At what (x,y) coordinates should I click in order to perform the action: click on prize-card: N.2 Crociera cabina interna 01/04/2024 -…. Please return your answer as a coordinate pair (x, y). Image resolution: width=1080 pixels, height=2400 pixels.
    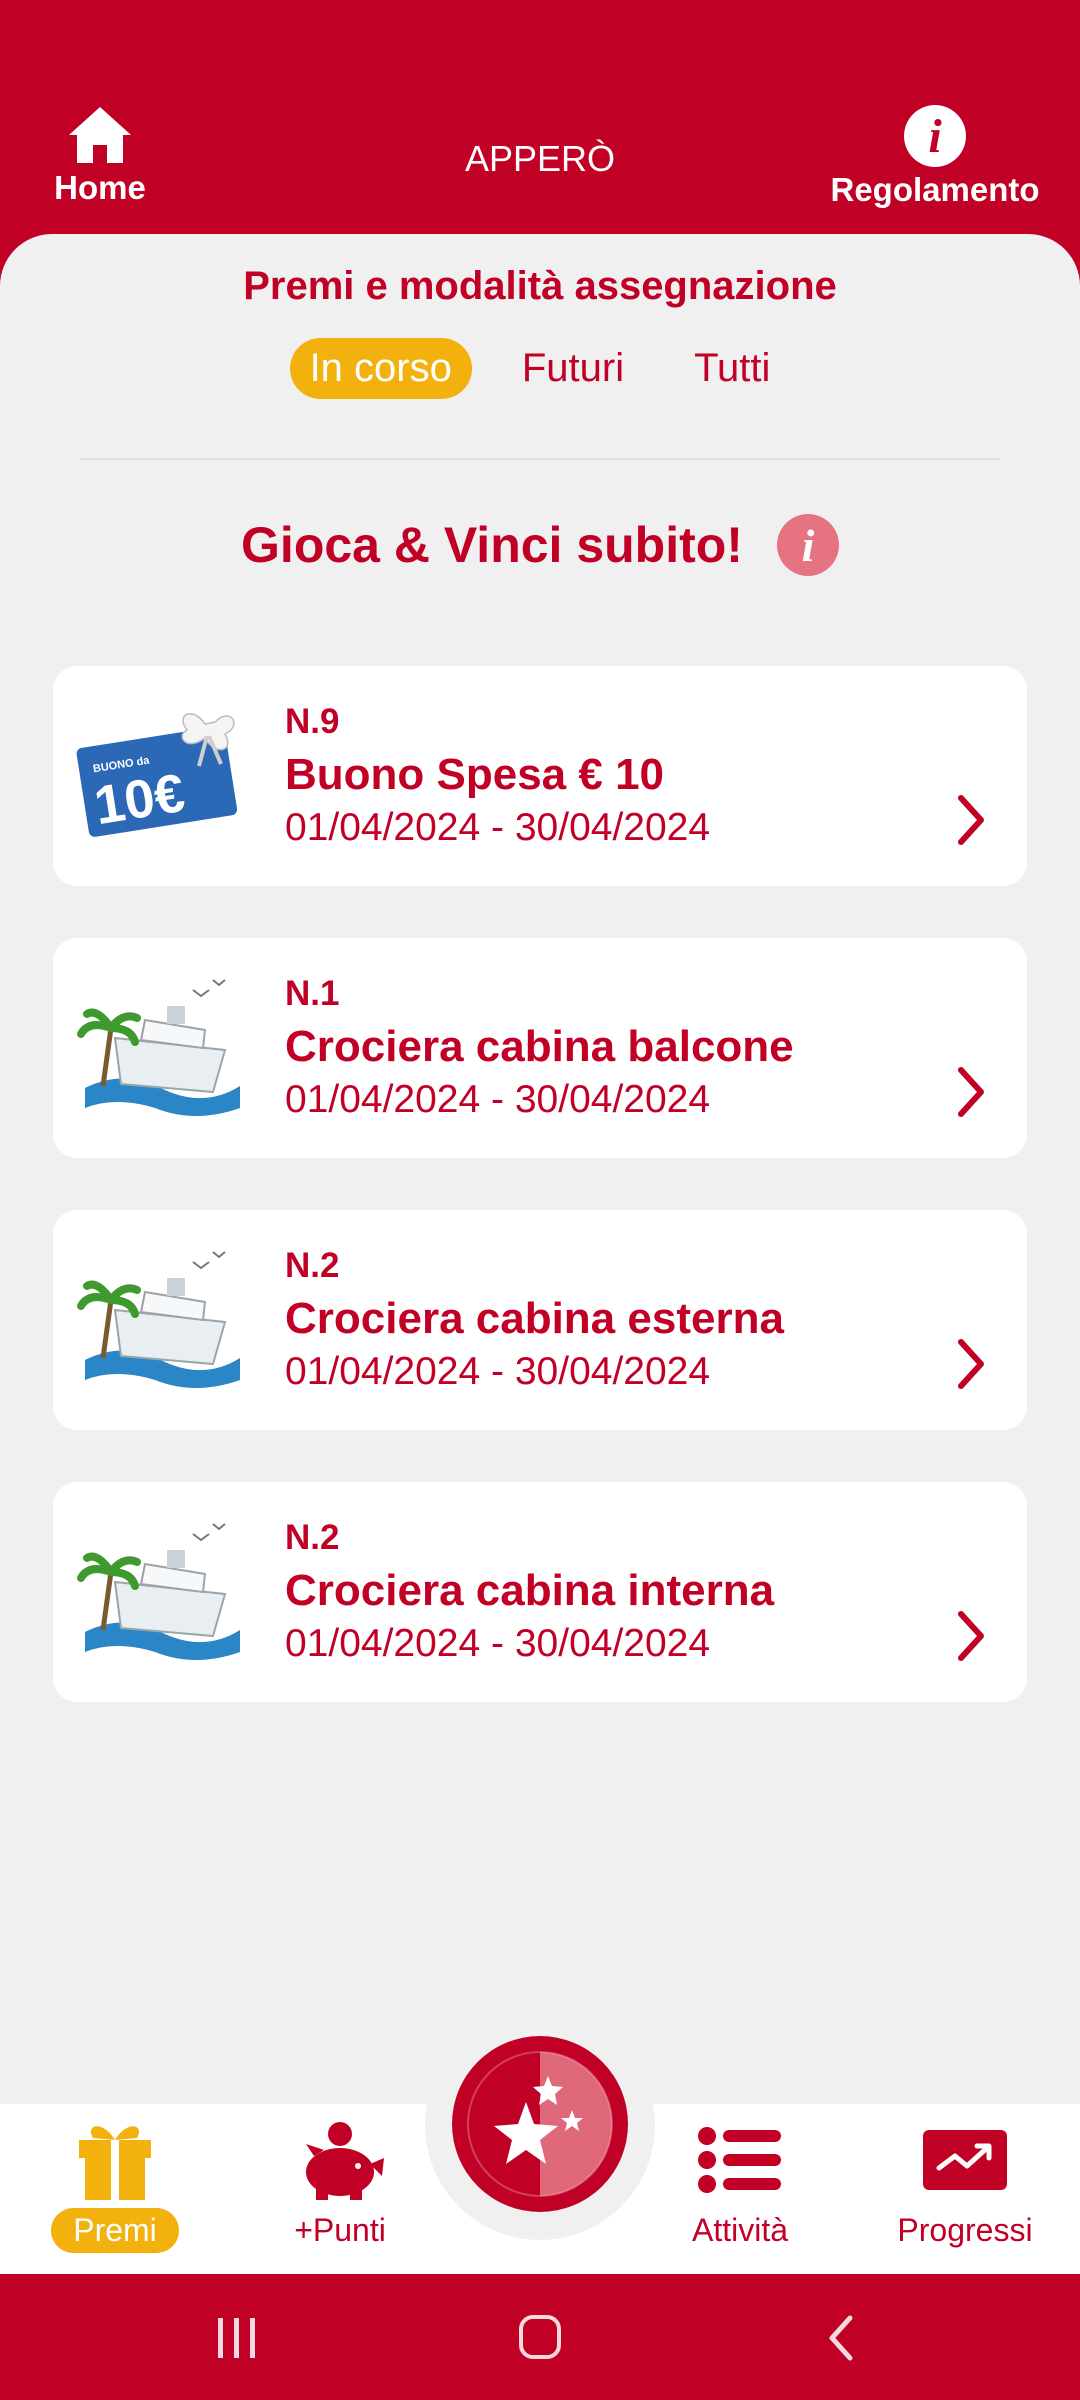
    Looking at the image, I should click on (540, 1592).